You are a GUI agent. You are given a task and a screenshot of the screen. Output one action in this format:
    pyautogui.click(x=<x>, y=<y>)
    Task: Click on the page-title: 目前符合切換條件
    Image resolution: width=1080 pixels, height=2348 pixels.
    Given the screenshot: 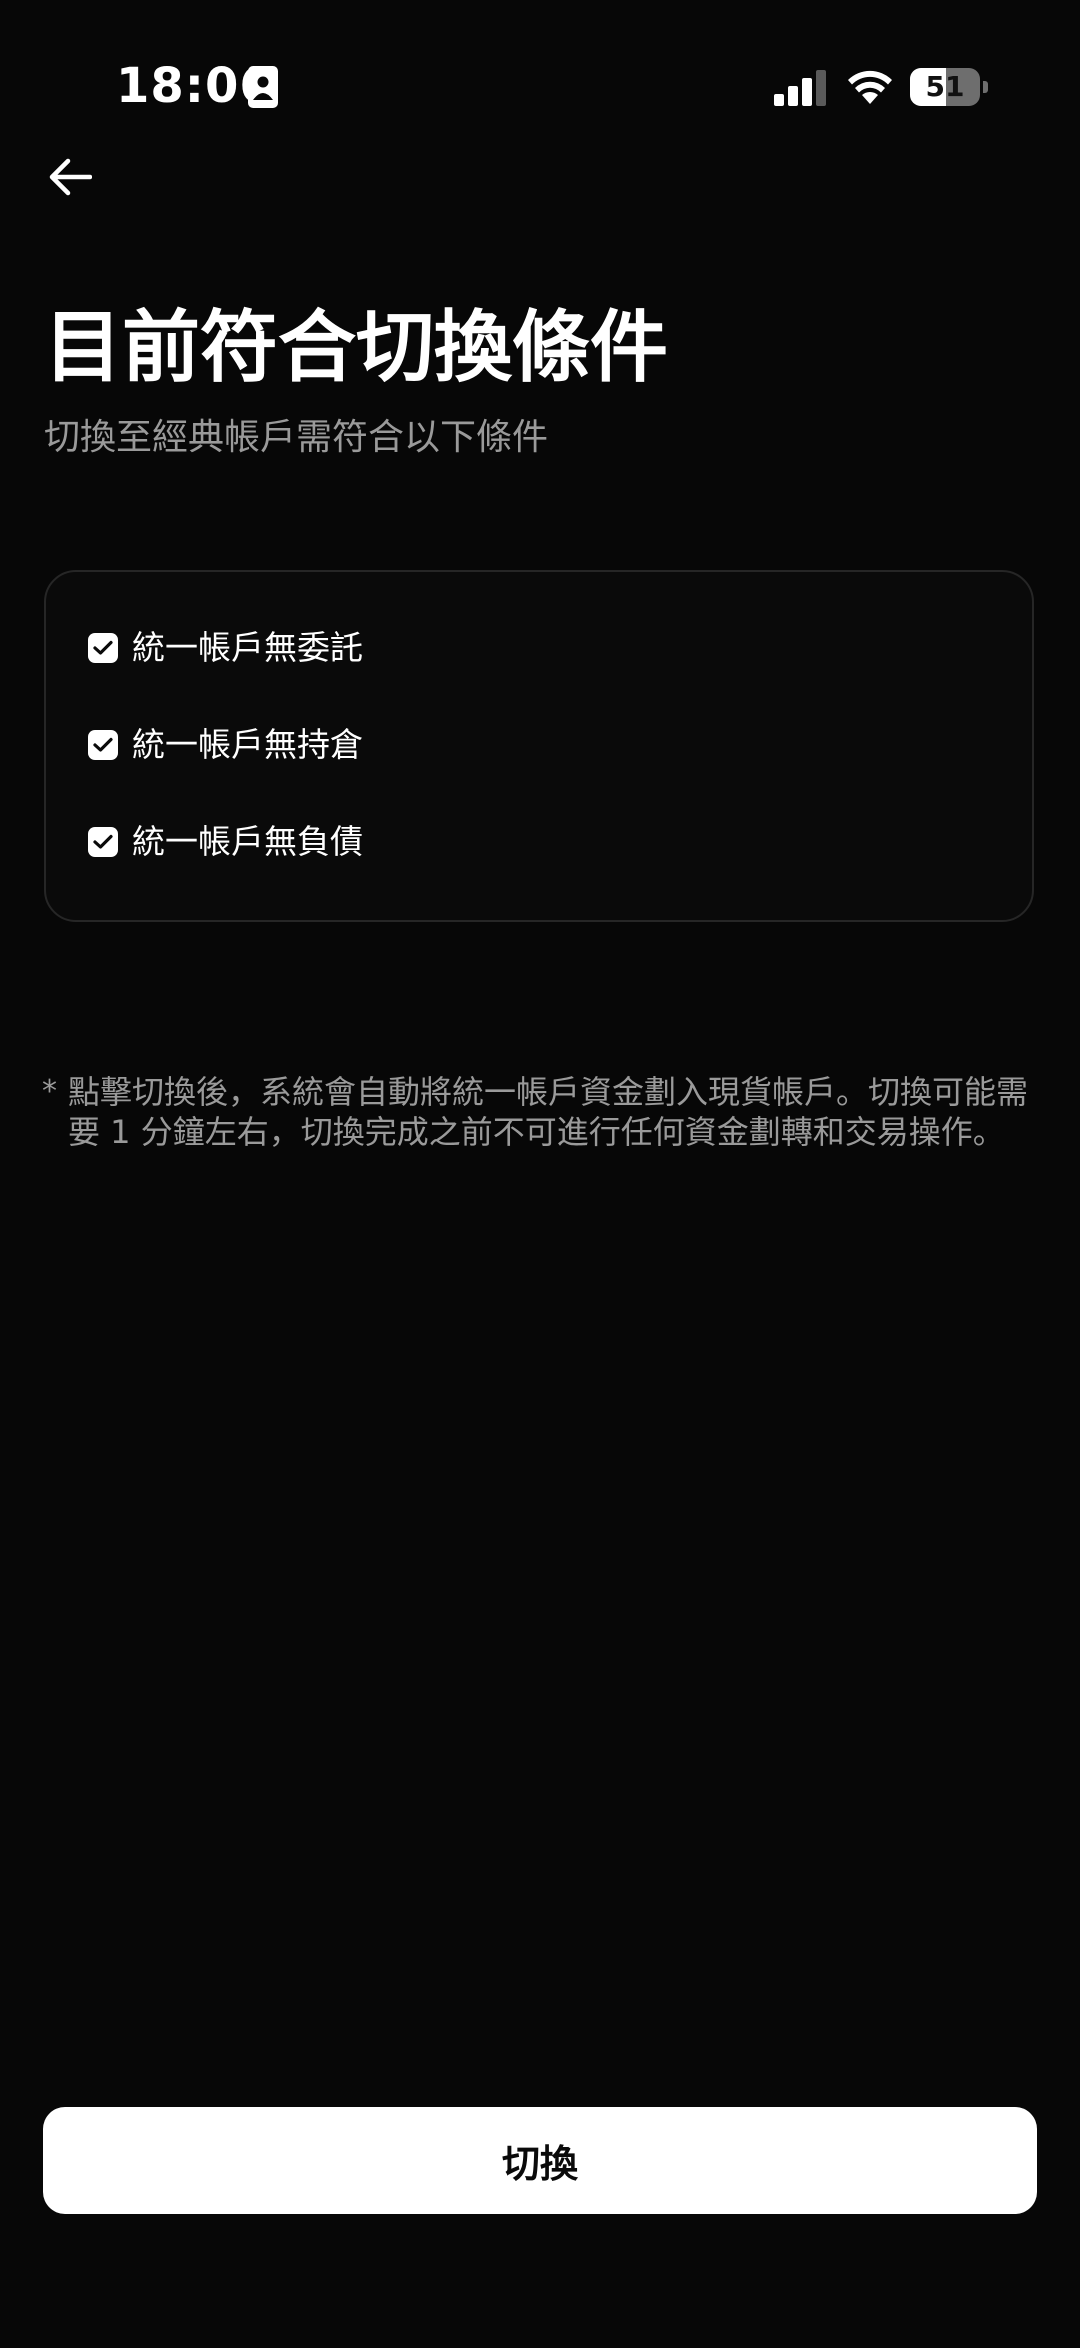 What is the action you would take?
    pyautogui.click(x=356, y=348)
    